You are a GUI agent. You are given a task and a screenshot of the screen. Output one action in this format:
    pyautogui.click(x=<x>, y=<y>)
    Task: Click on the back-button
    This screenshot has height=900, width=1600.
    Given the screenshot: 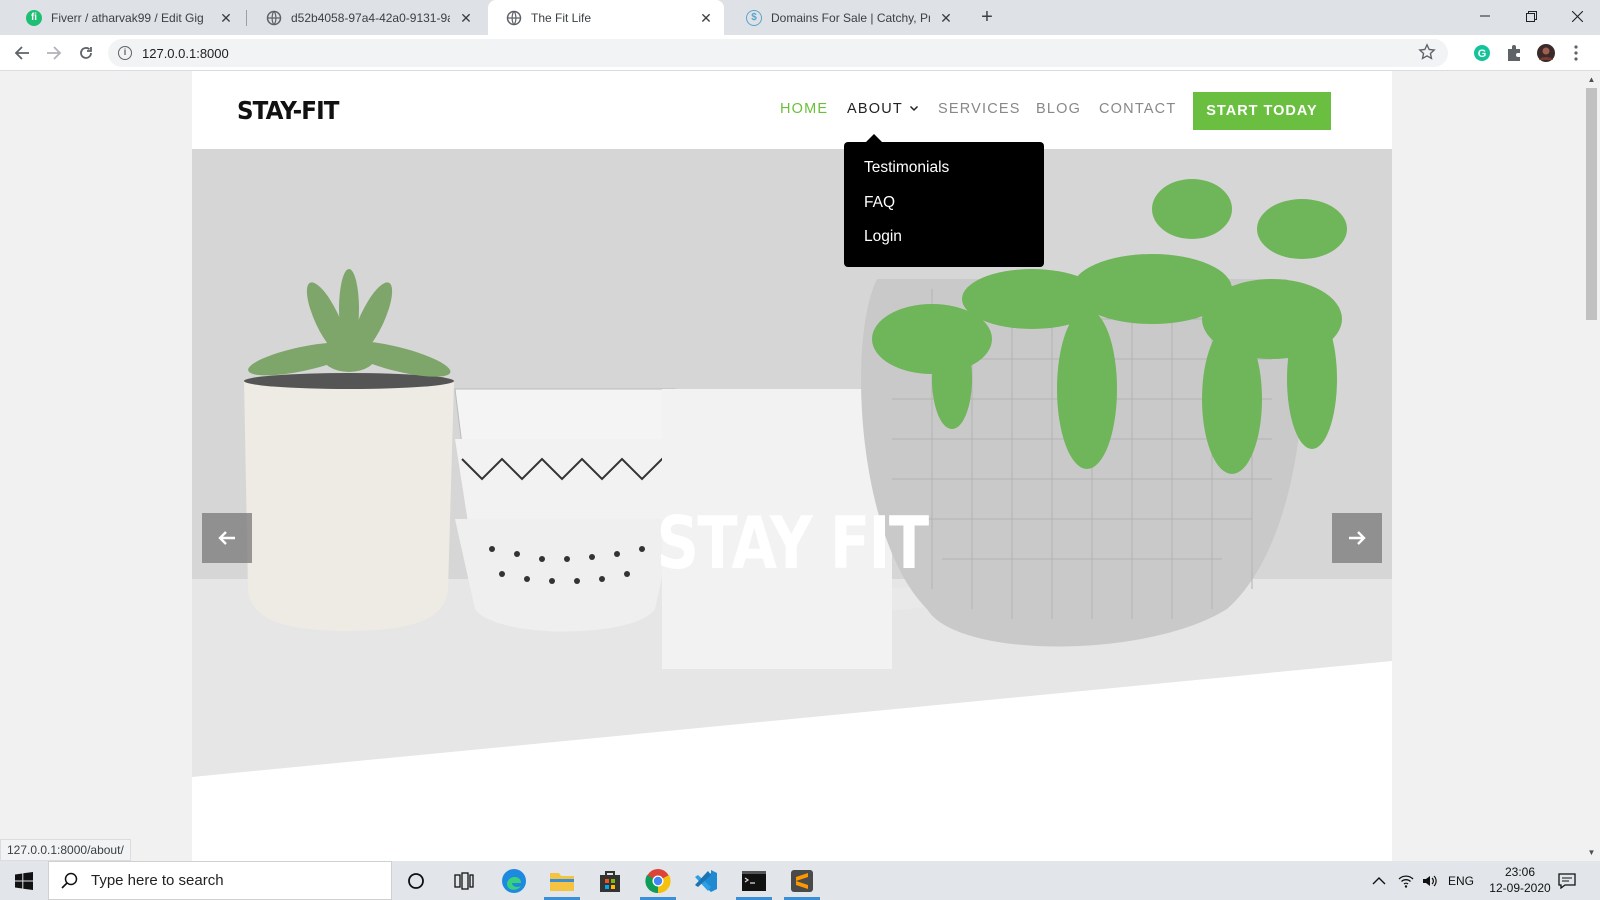 What is the action you would take?
    pyautogui.click(x=22, y=53)
    